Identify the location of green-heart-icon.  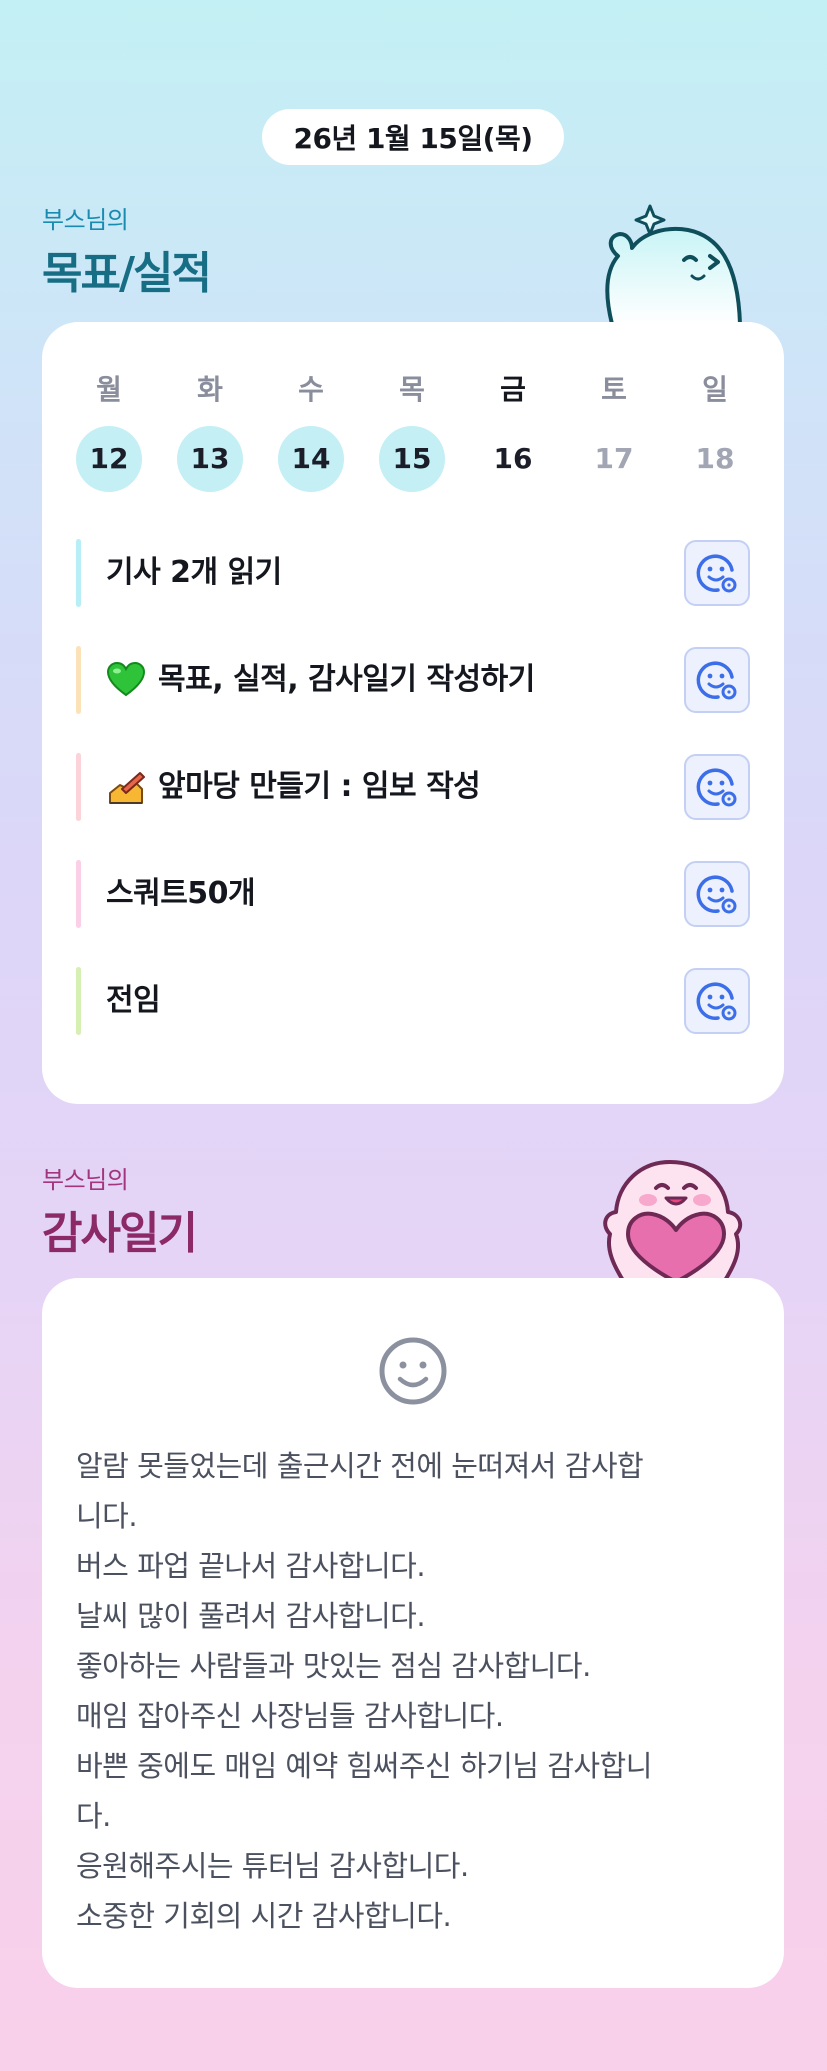
(126, 679).